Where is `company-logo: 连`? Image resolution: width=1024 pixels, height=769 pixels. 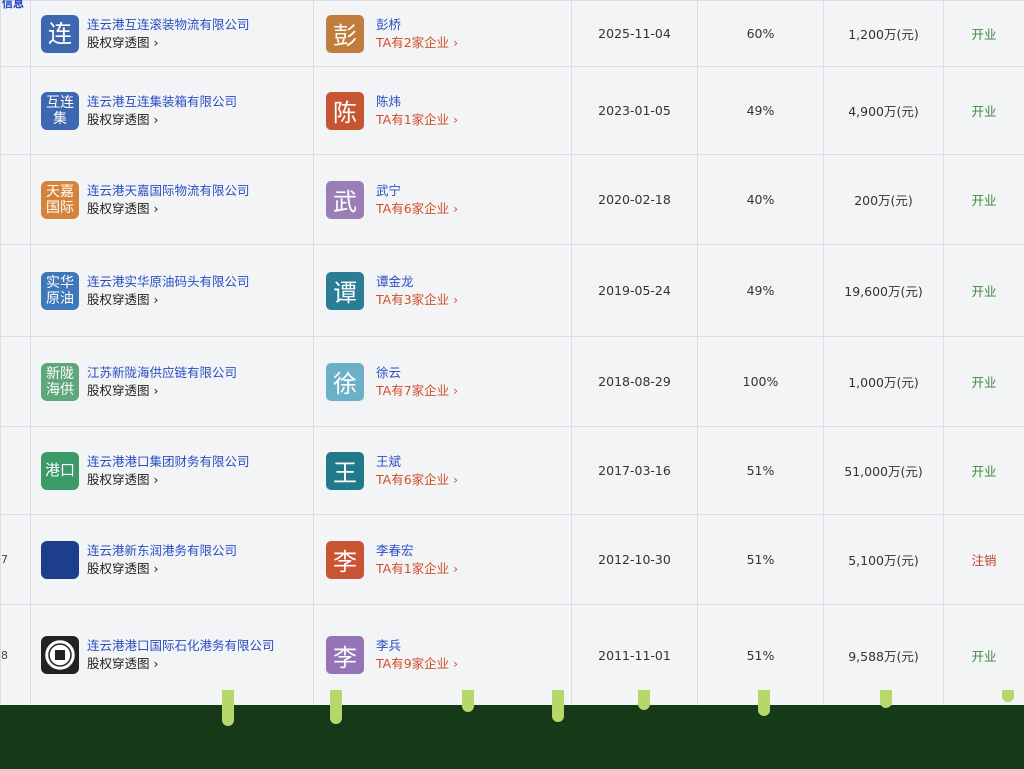 company-logo: 连 is located at coordinates (60, 33).